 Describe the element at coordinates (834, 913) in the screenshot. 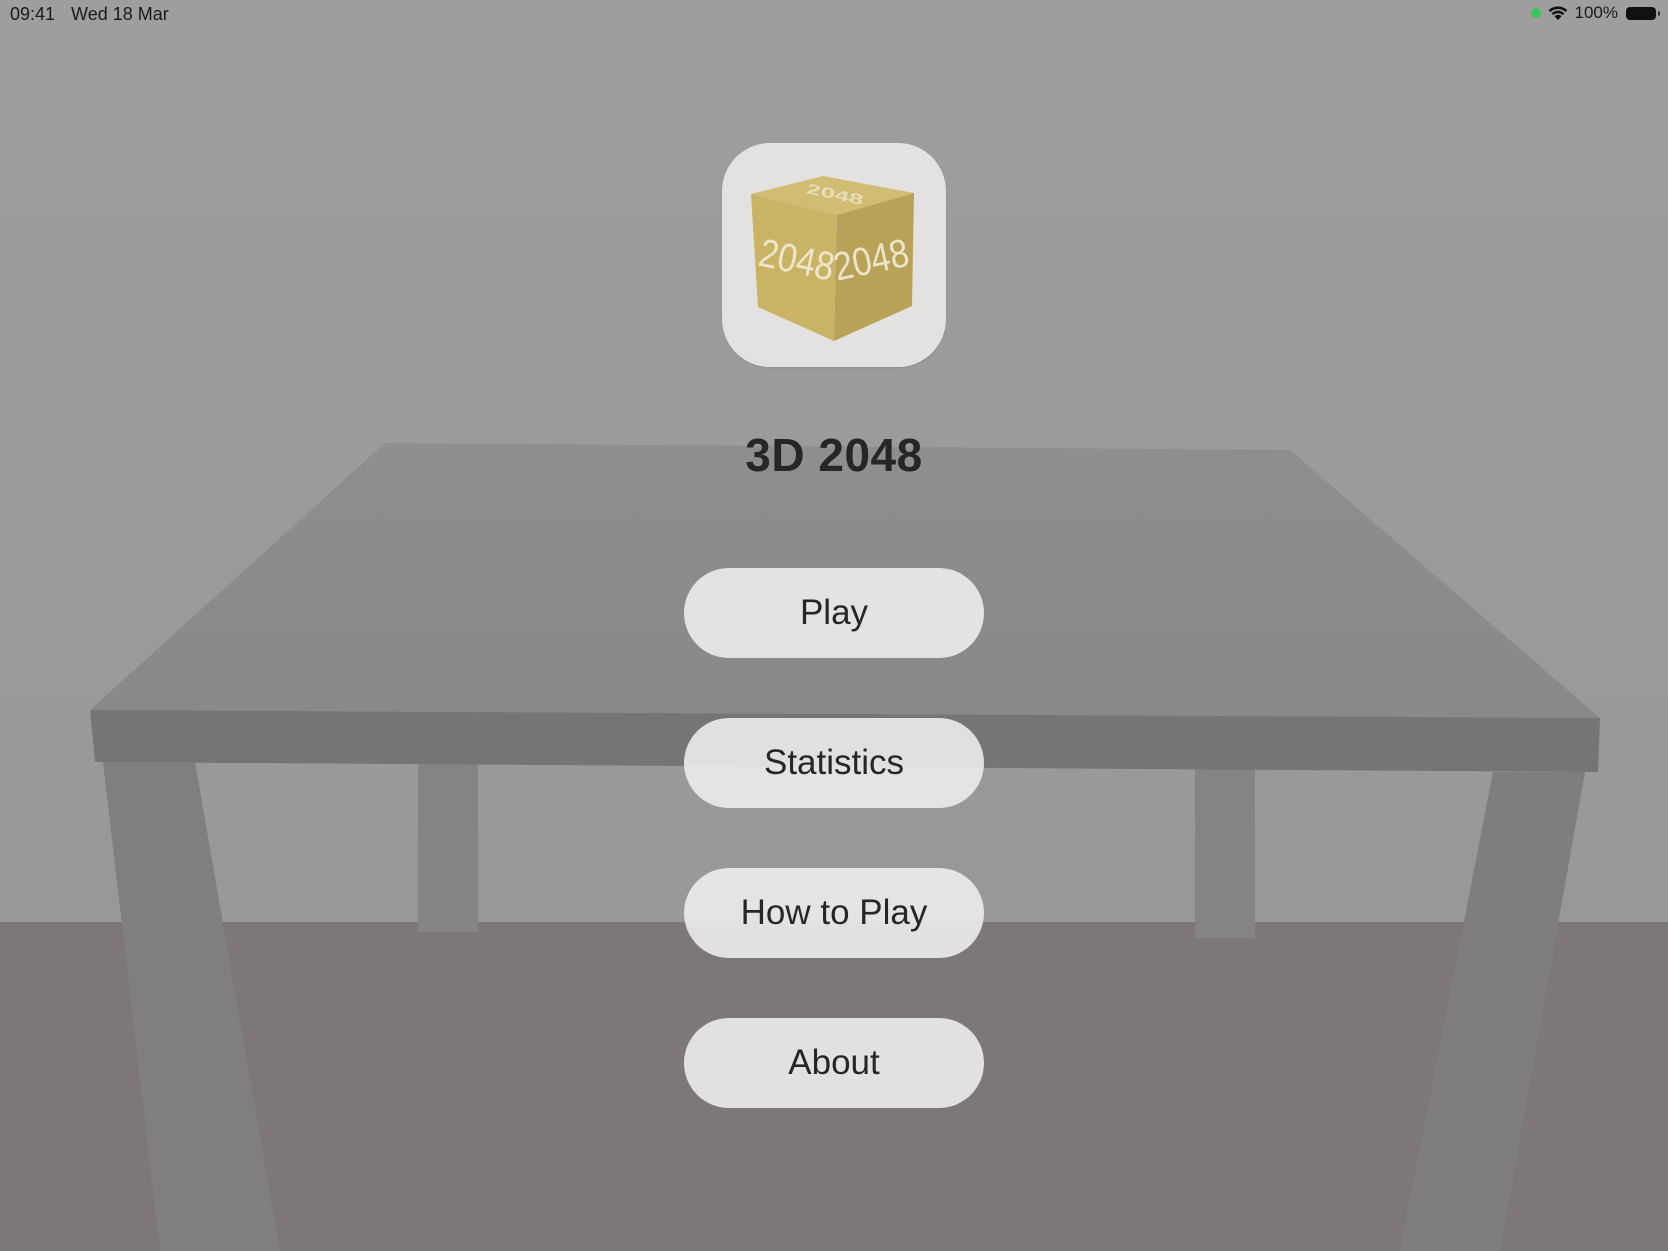

I see `how-to-play-button: How to Play` at that location.